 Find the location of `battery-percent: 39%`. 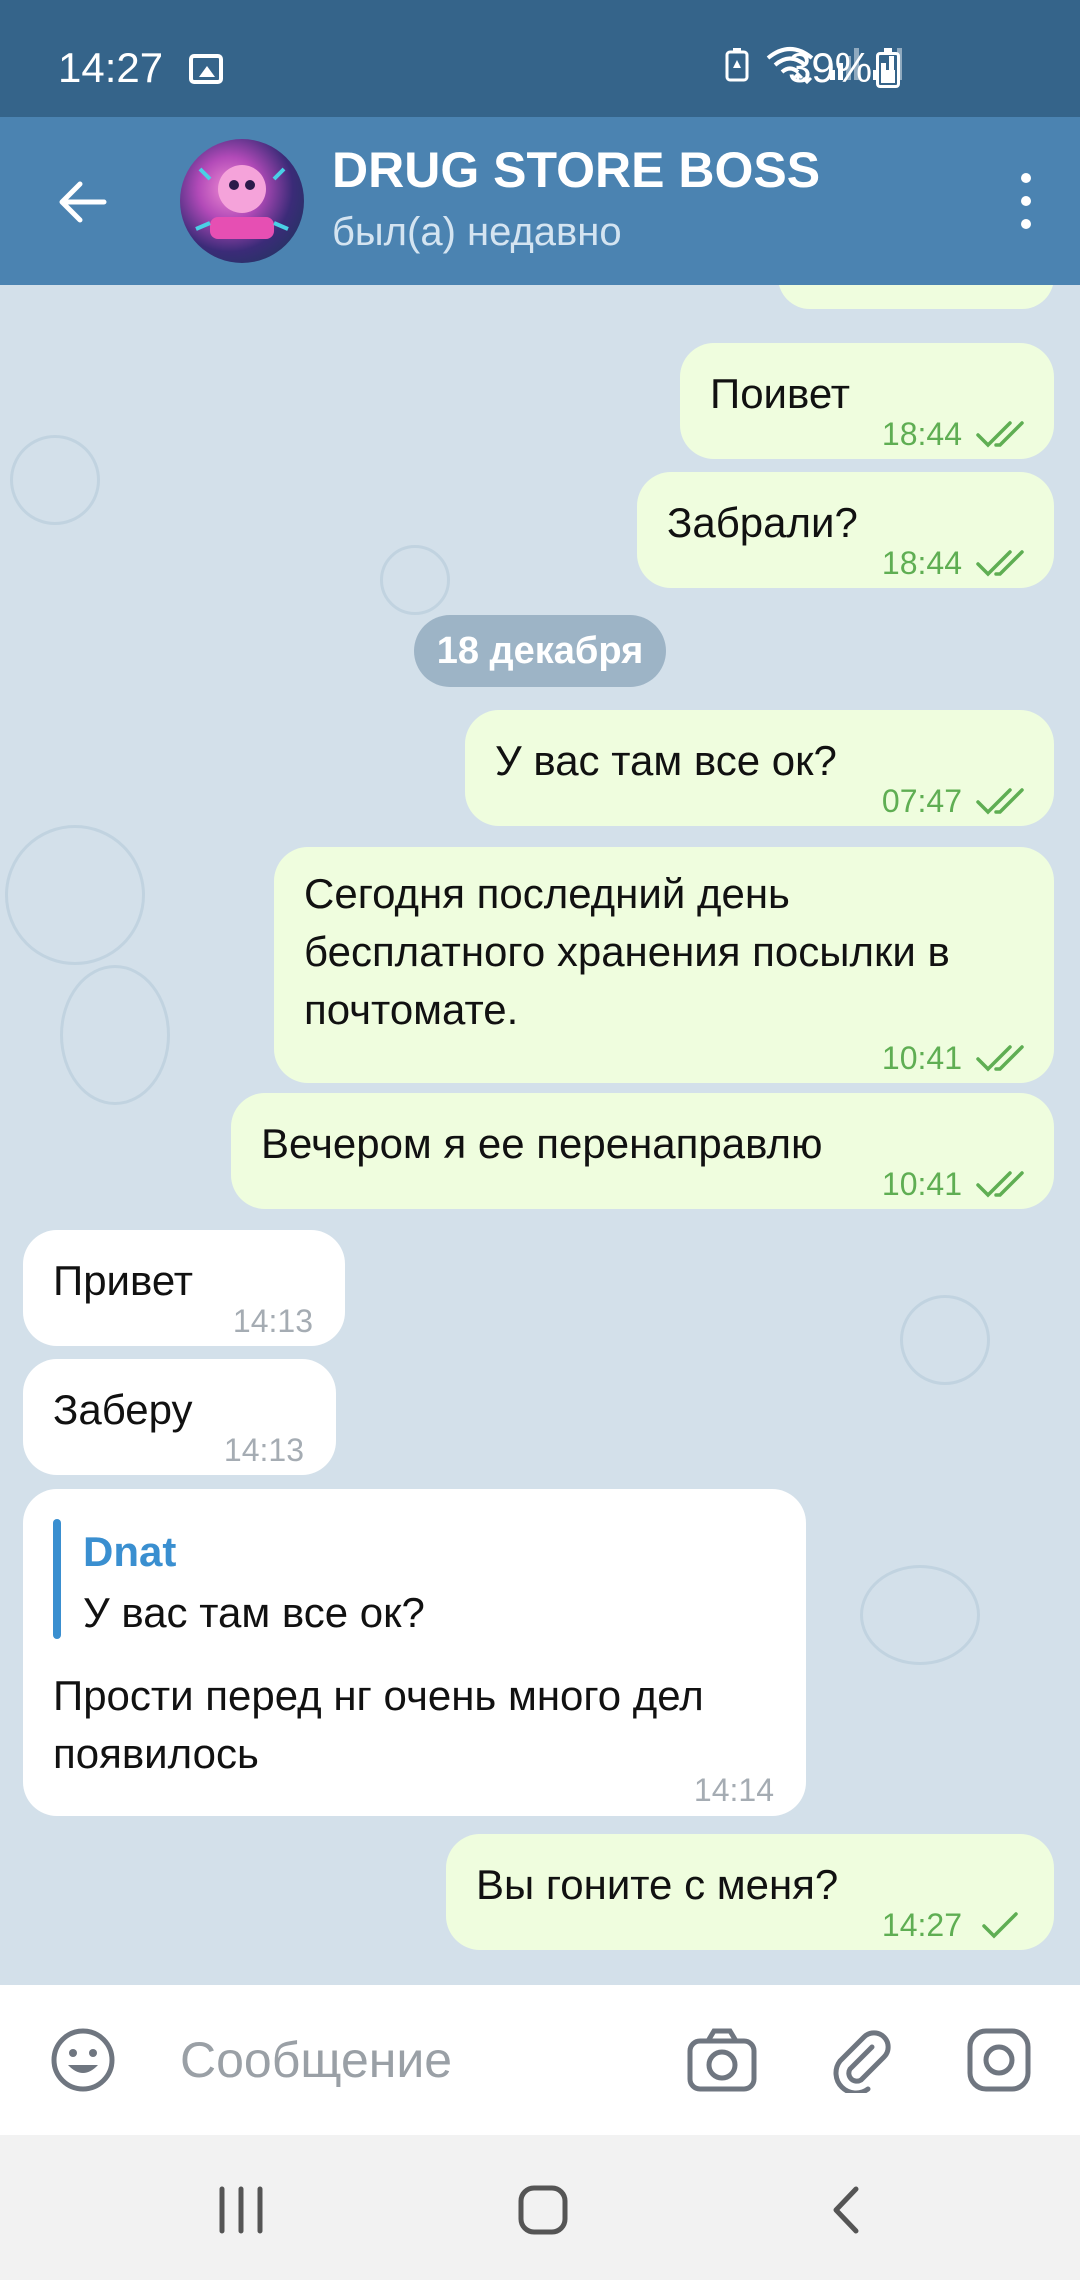

battery-percent: 39% is located at coordinates (830, 67).